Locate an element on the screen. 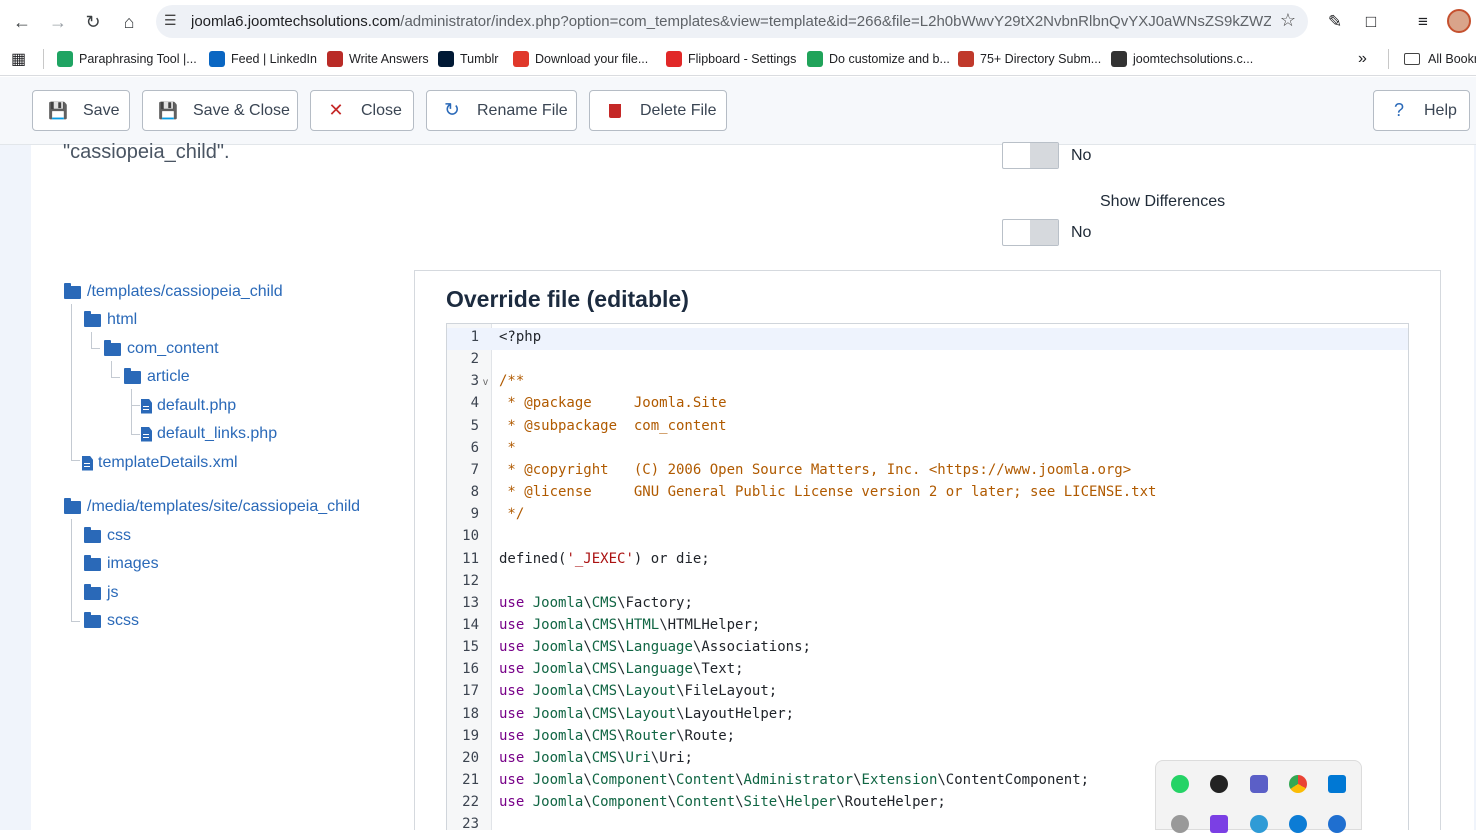 The image size is (1476, 833). tree-folder-article: article is located at coordinates (157, 376).